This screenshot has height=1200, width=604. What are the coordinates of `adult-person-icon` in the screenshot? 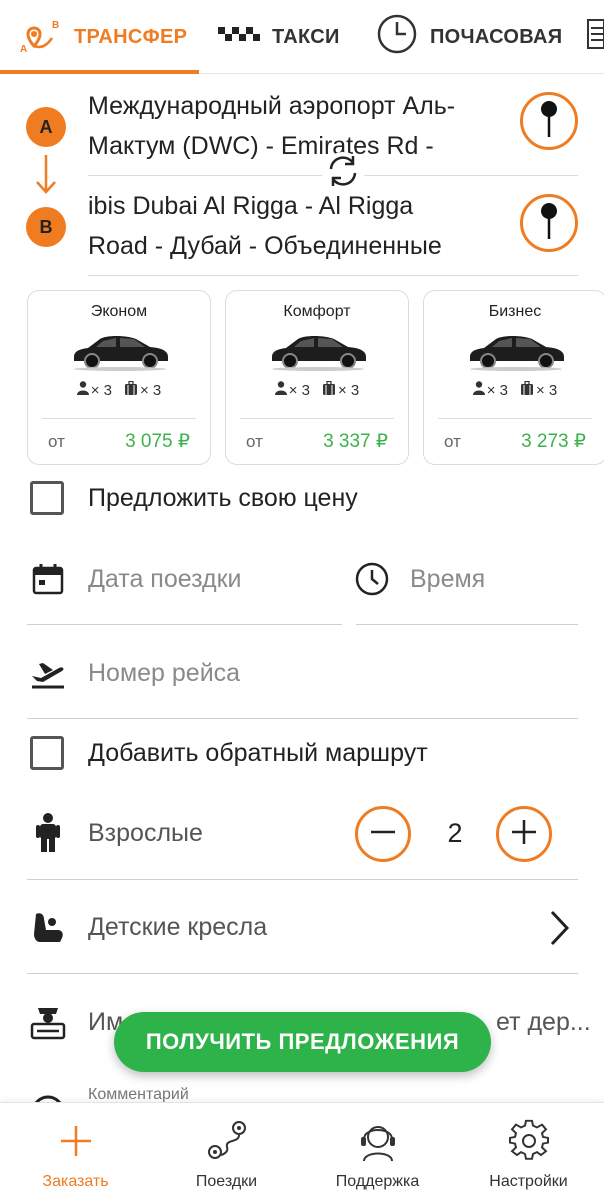 It's located at (48, 833).